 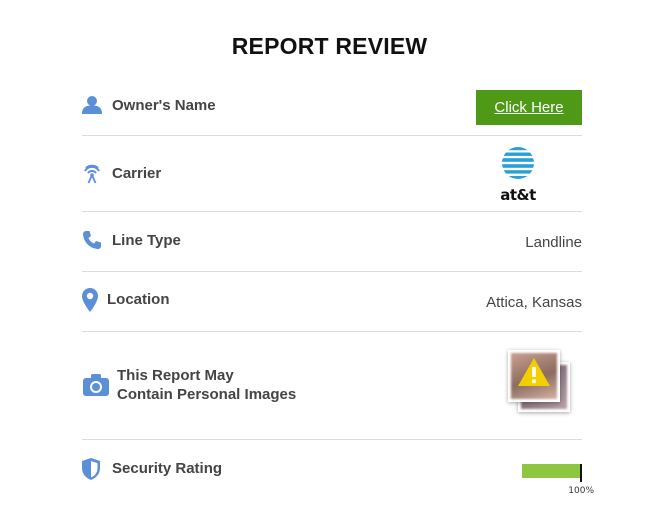 What do you see at coordinates (332, 104) in the screenshot?
I see `row-owner-name: Owner's Name Click Here` at bounding box center [332, 104].